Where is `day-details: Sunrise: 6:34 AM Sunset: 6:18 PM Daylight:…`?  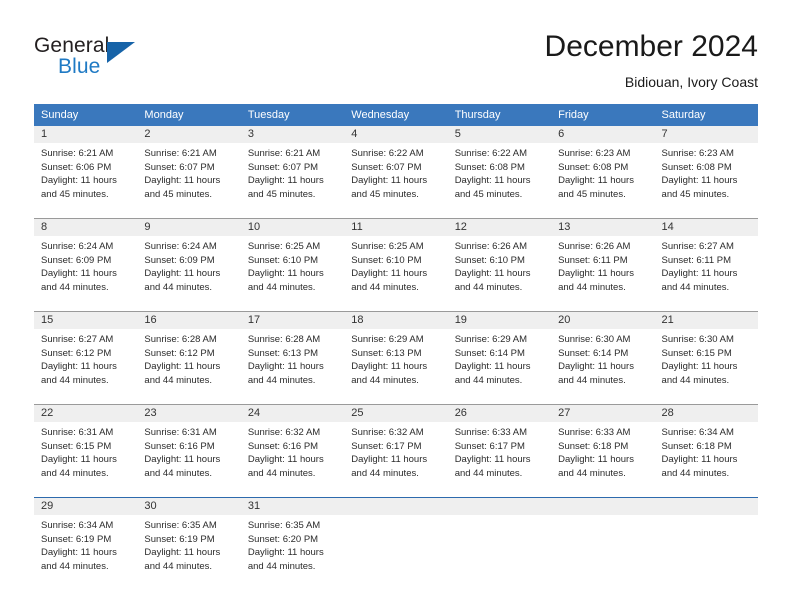
day-details: Sunrise: 6:34 AM Sunset: 6:18 PM Daylight:… is located at coordinates (706, 451).